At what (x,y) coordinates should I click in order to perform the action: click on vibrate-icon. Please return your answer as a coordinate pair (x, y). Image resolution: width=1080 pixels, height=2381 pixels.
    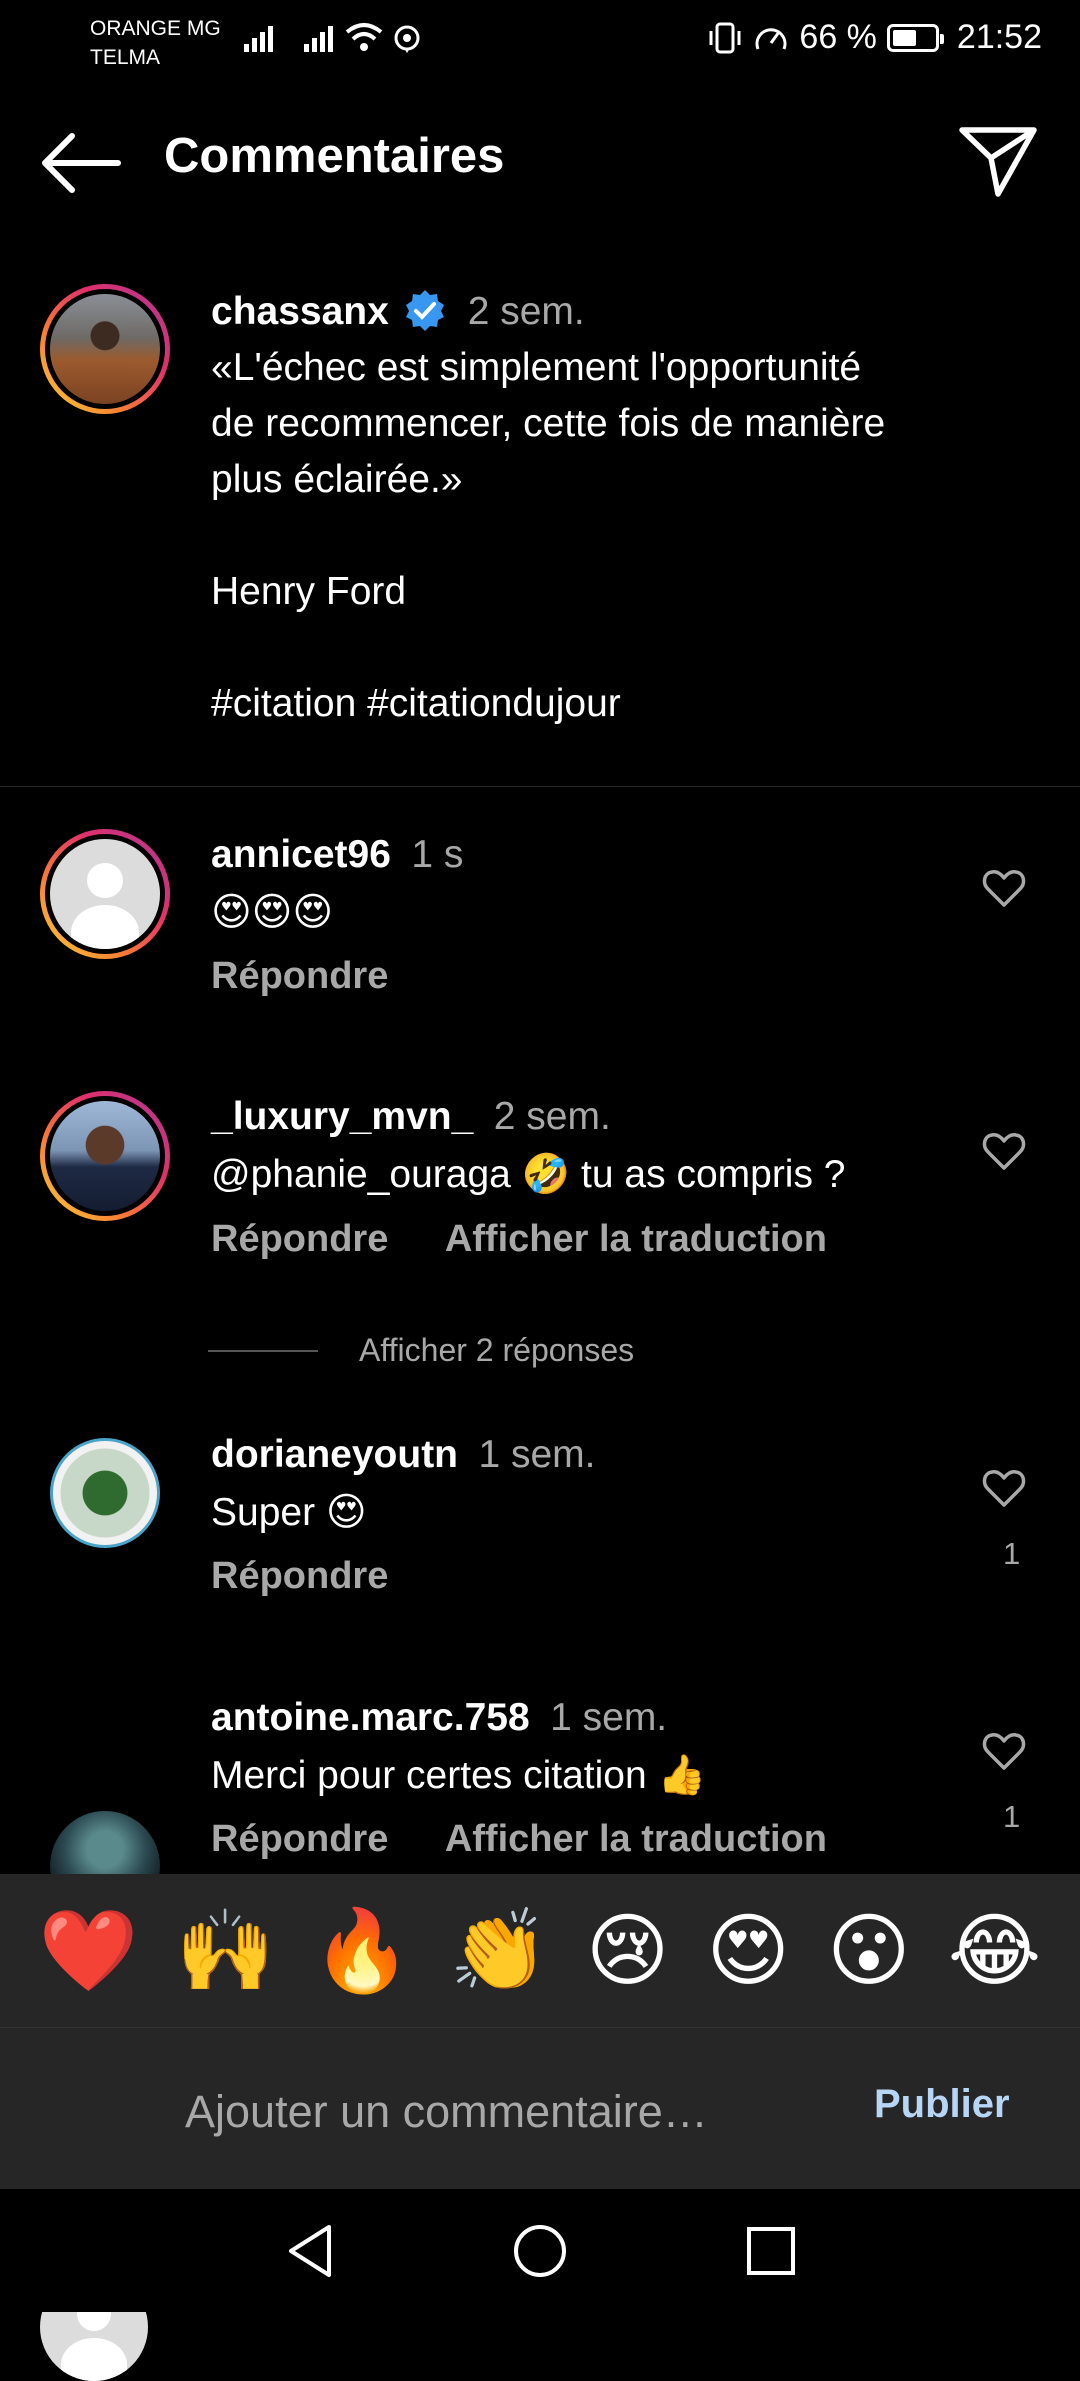
    Looking at the image, I should click on (725, 37).